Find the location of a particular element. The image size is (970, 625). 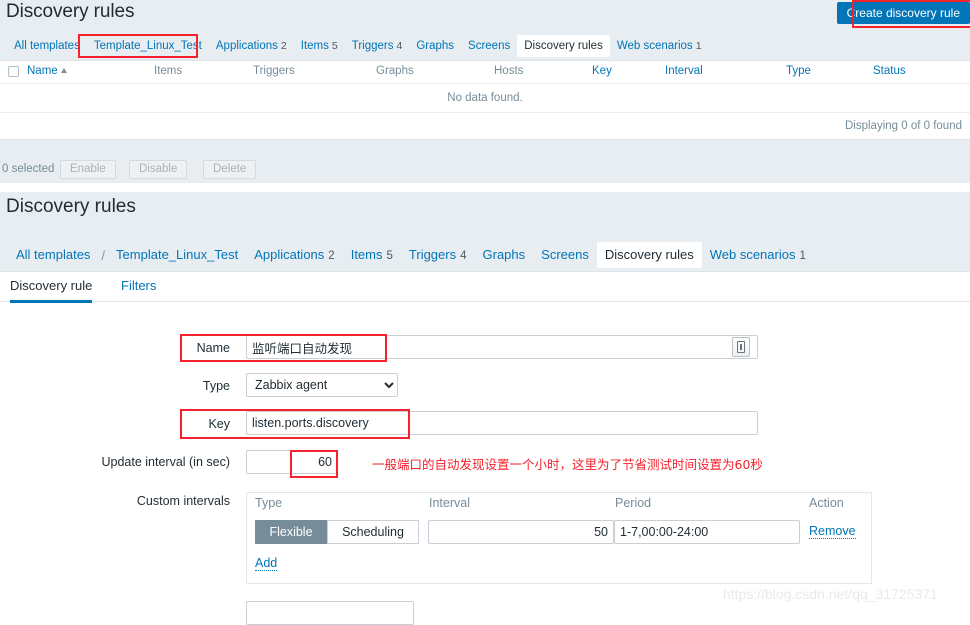

tab-discovery-rules: Discovery rules is located at coordinates (563, 45).